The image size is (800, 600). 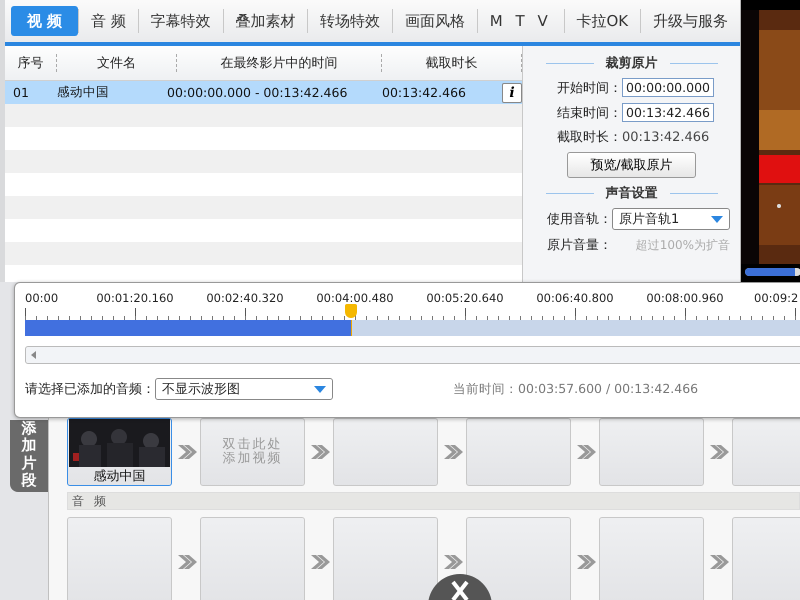 I want to click on info-button: i, so click(x=512, y=92).